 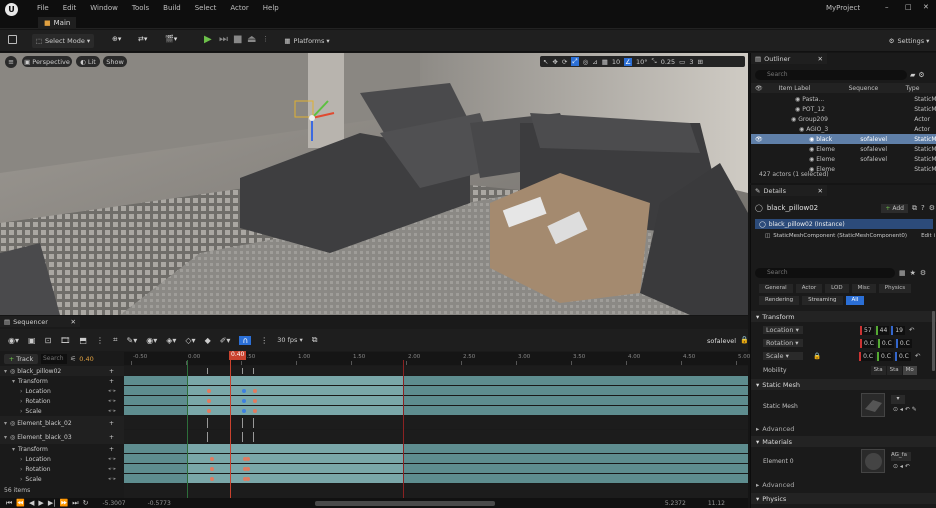 What do you see at coordinates (113, 503) in the screenshot?
I see `view-start-time: -5.3007` at bounding box center [113, 503].